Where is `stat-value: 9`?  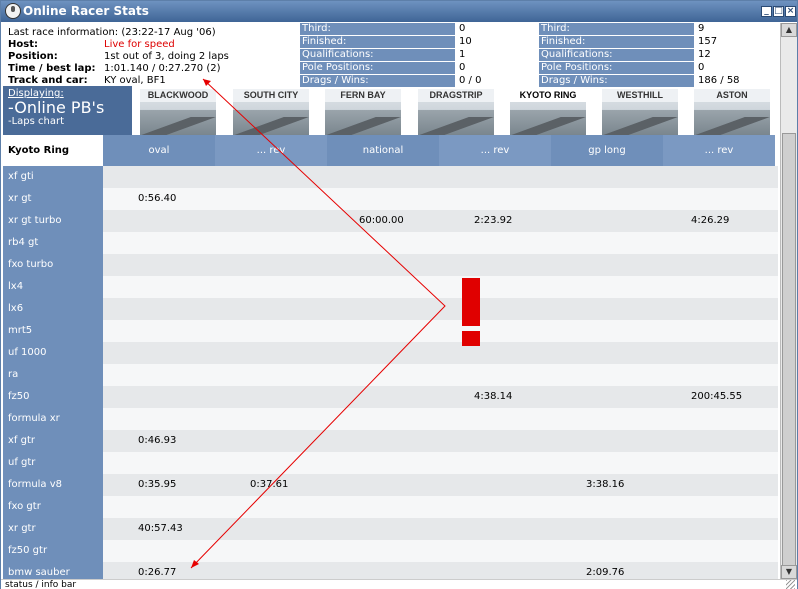 stat-value: 9 is located at coordinates (701, 28).